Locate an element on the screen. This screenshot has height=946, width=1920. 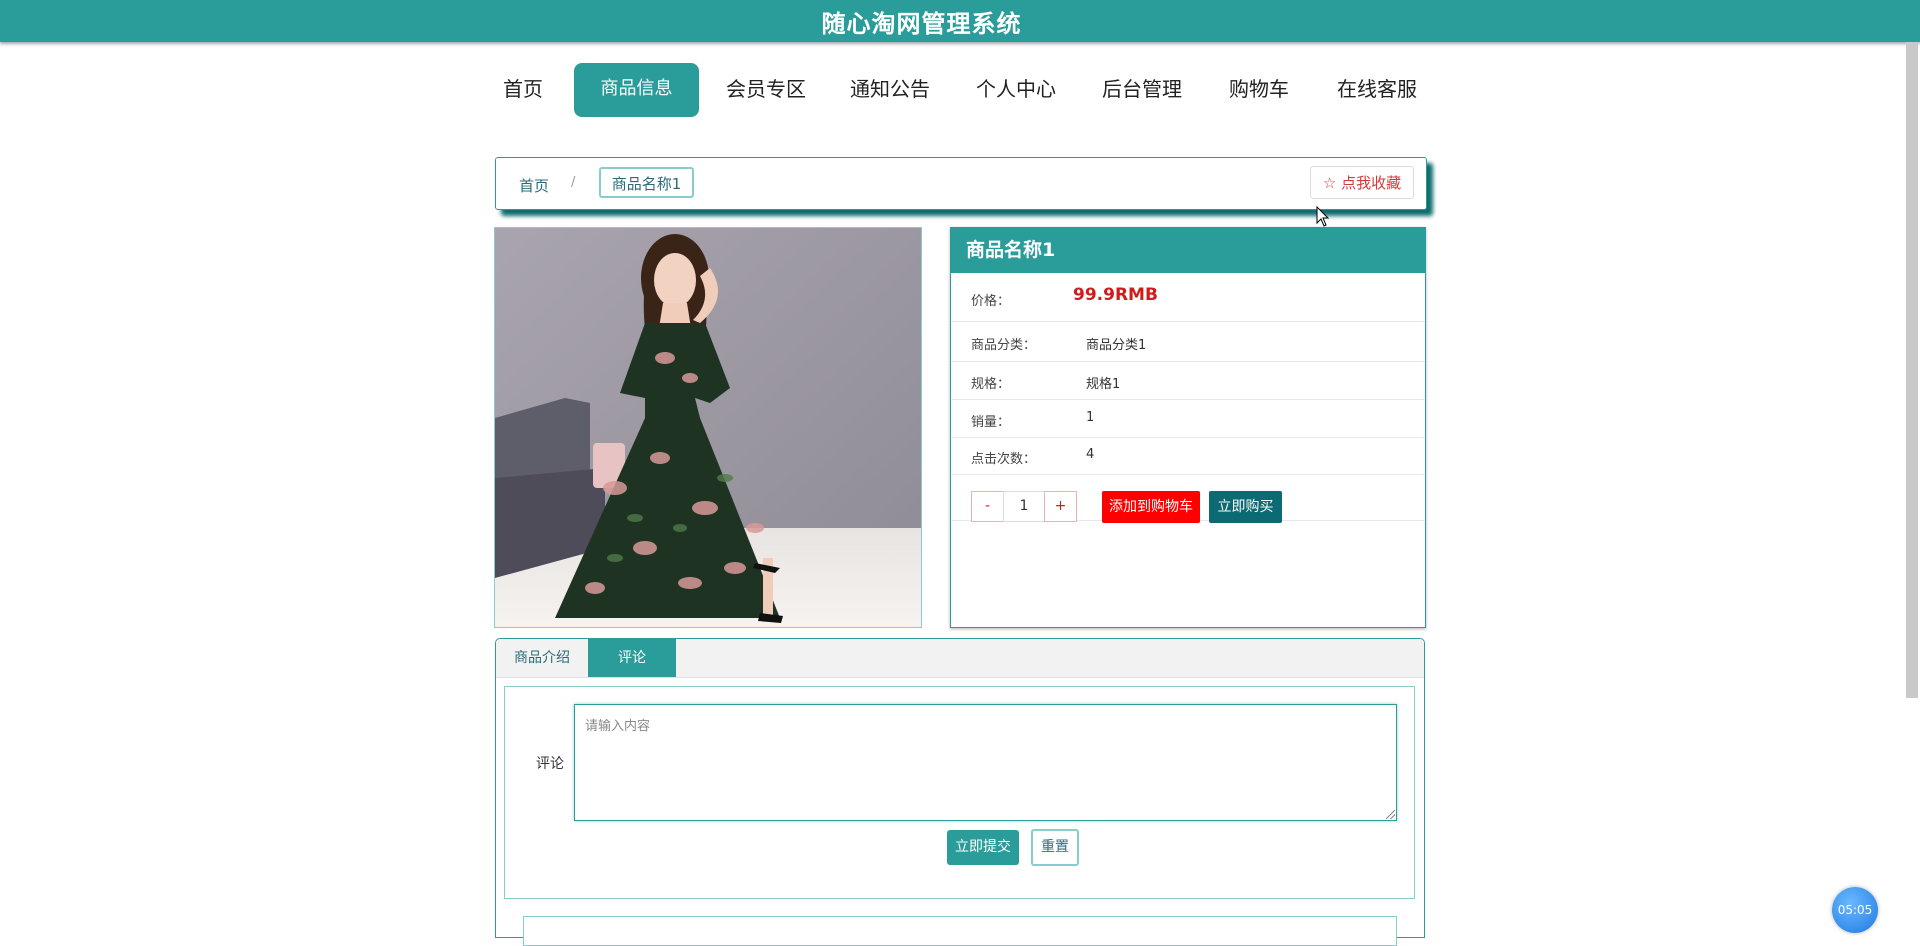
buy-now-button: 立即购买 is located at coordinates (1245, 507).